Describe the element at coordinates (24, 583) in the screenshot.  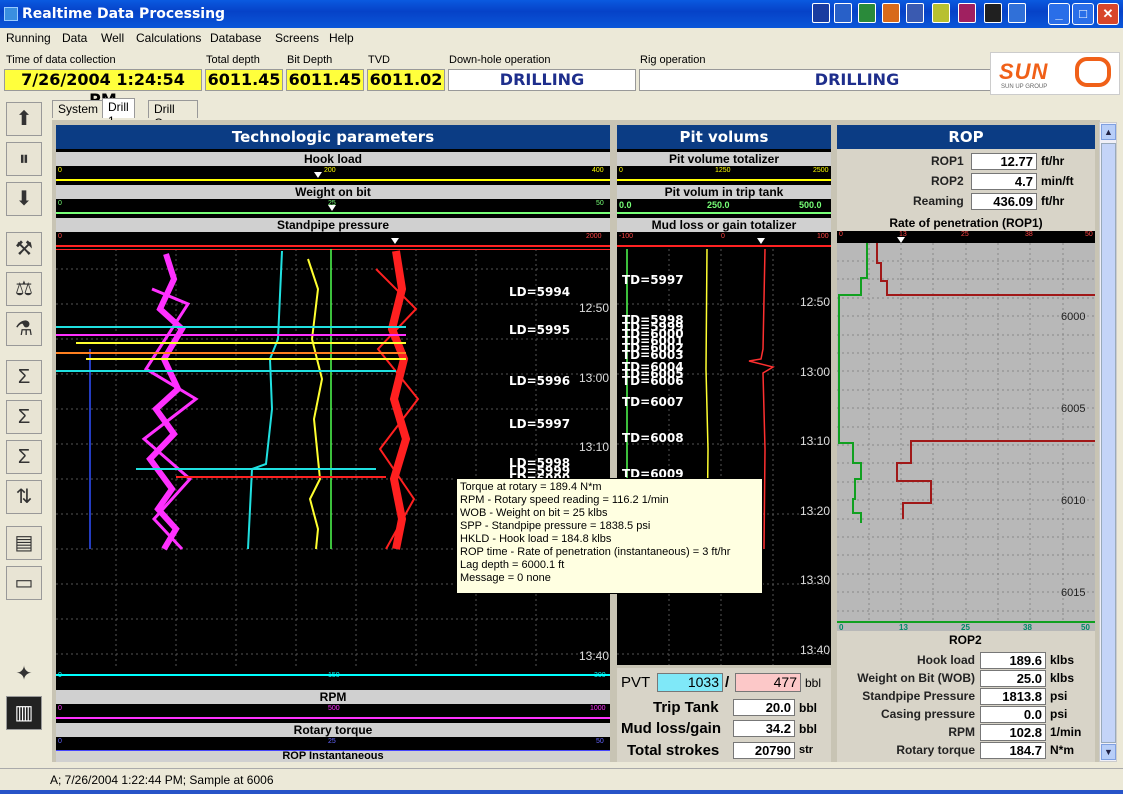
I see `computer-icon: ▭` at that location.